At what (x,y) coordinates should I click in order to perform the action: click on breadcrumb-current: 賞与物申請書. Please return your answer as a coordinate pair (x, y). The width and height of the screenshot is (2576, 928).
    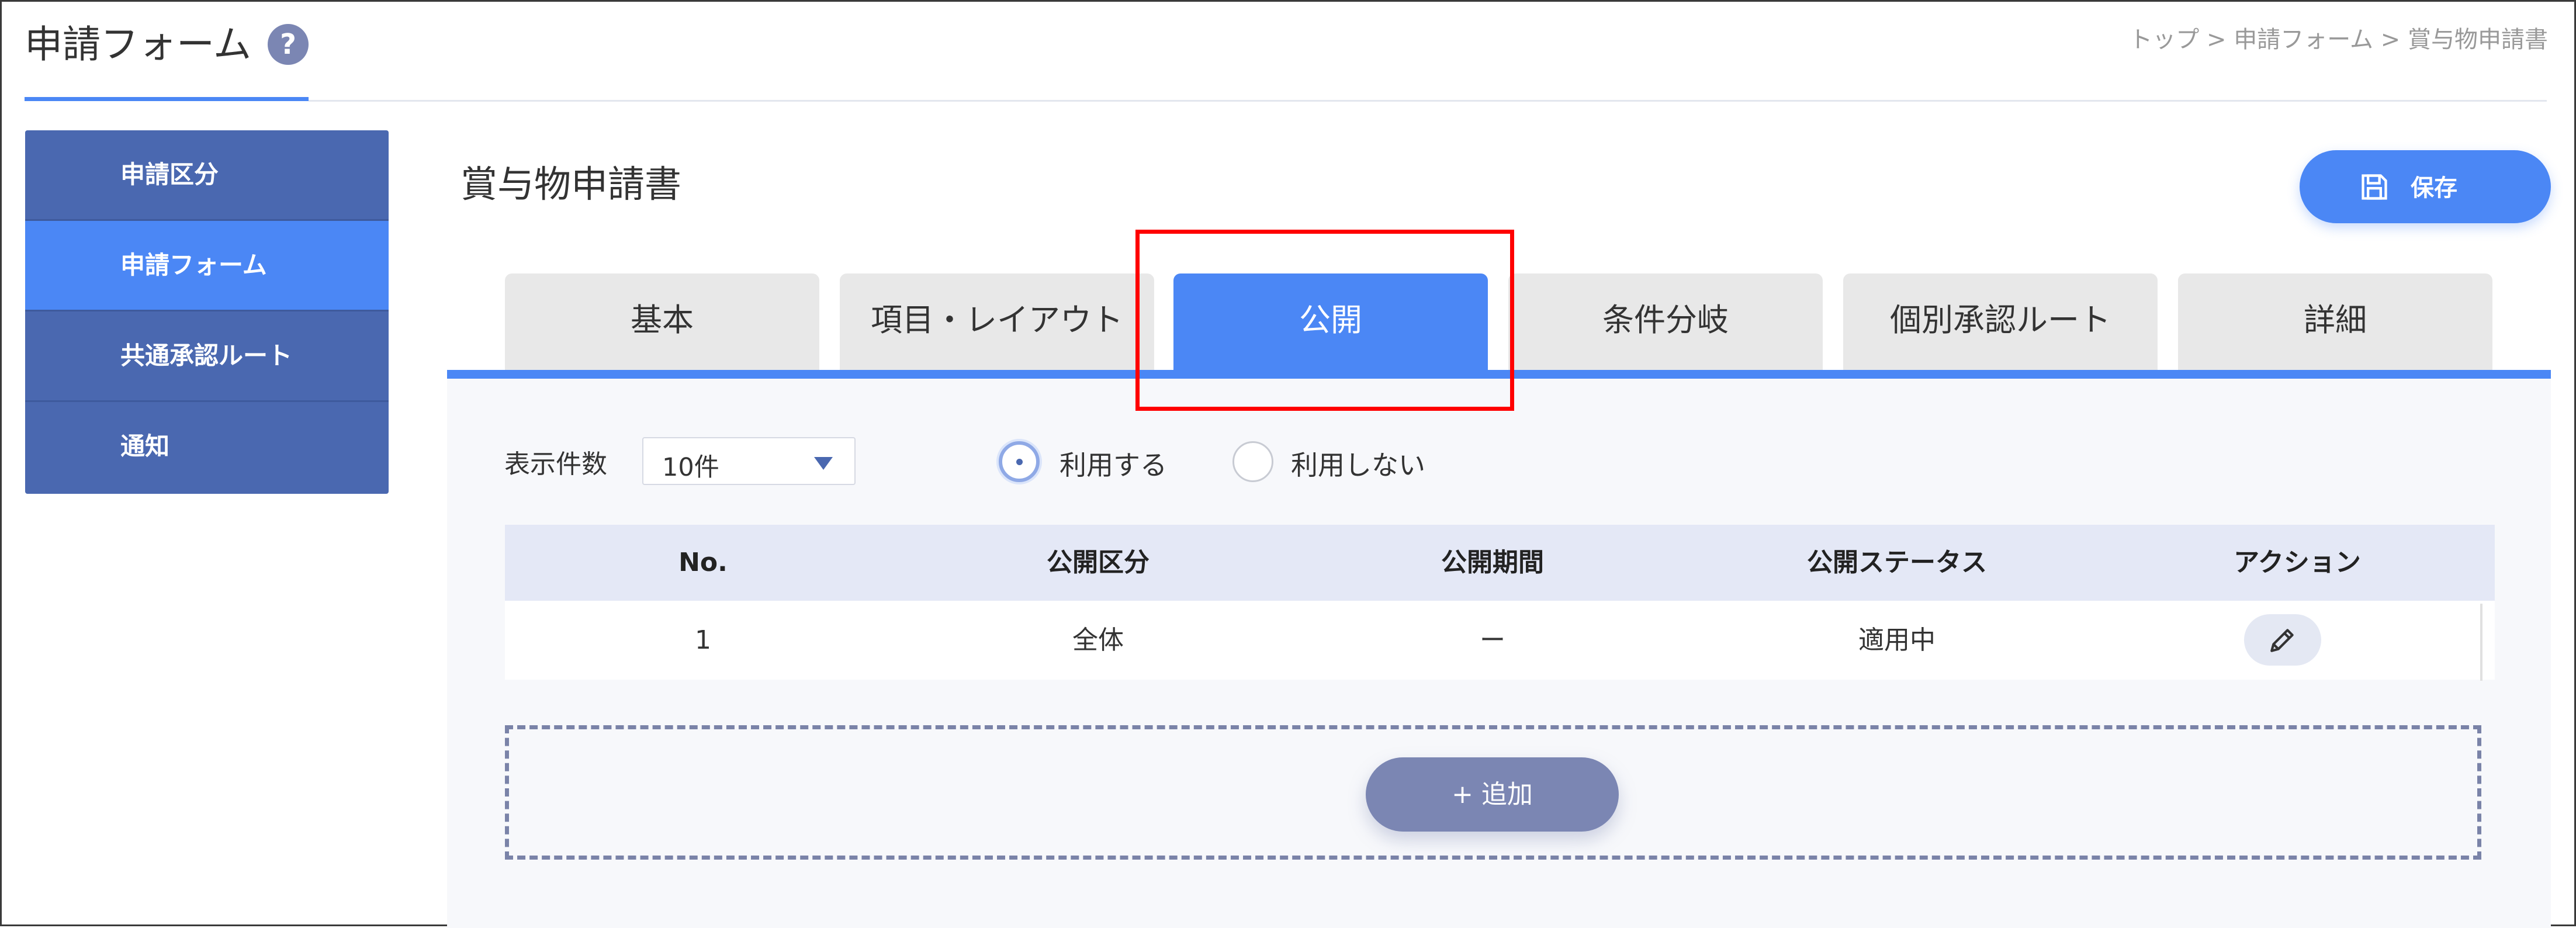
    Looking at the image, I should click on (2478, 39).